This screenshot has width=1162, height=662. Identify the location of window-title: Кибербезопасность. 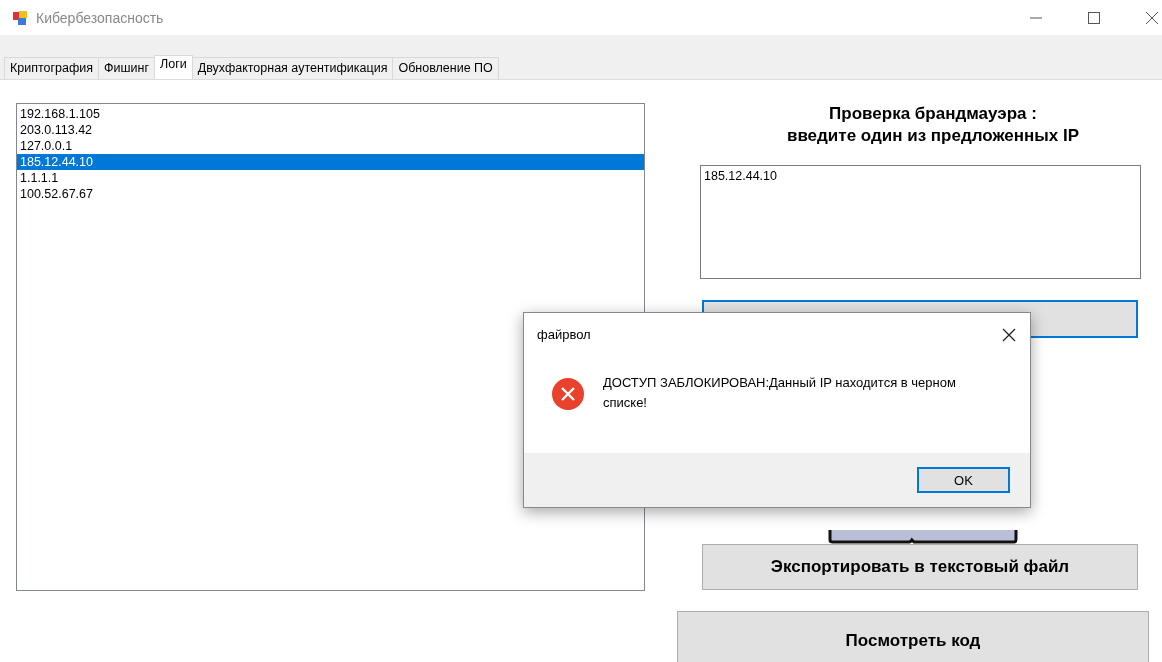
(100, 17).